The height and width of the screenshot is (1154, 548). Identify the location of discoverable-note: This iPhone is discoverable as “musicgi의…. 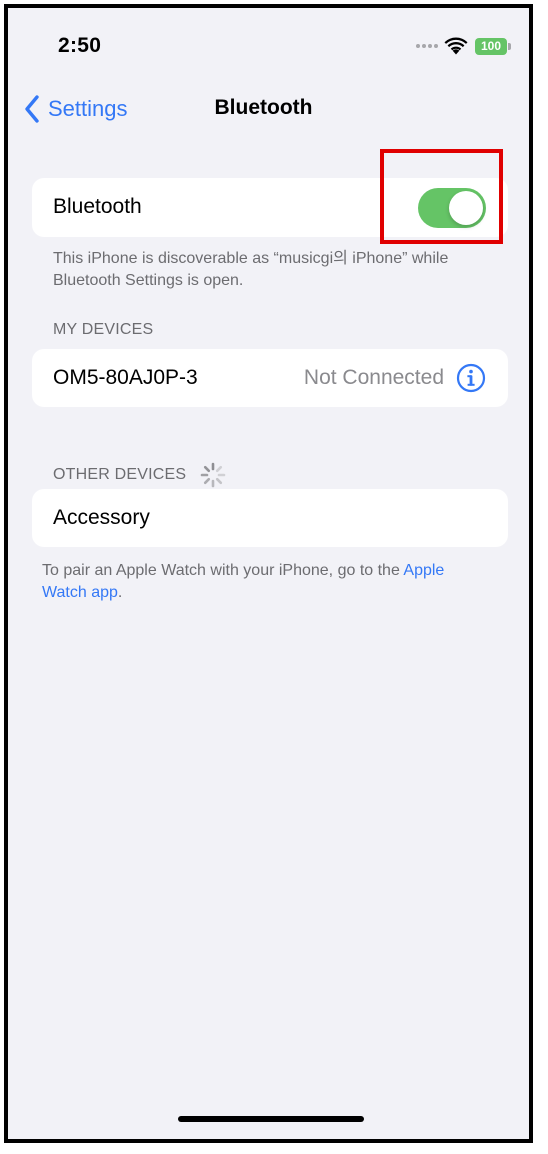
(251, 269).